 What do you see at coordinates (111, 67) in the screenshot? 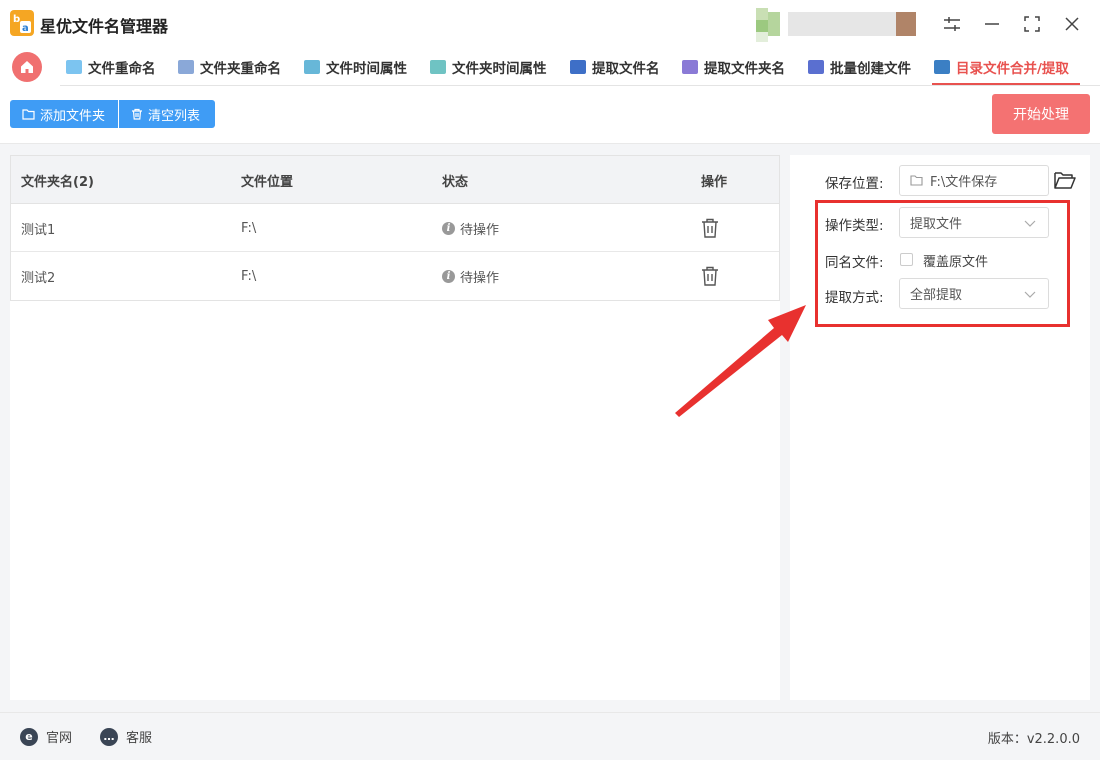
I see `tab-file-rename: 文件重命名` at bounding box center [111, 67].